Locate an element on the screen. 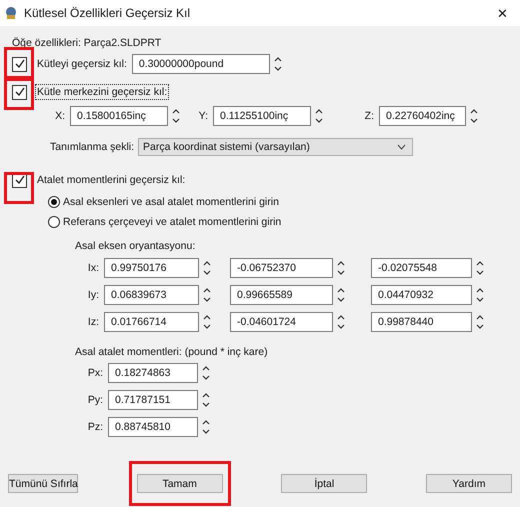  coord-label: Y: is located at coordinates (203, 116).